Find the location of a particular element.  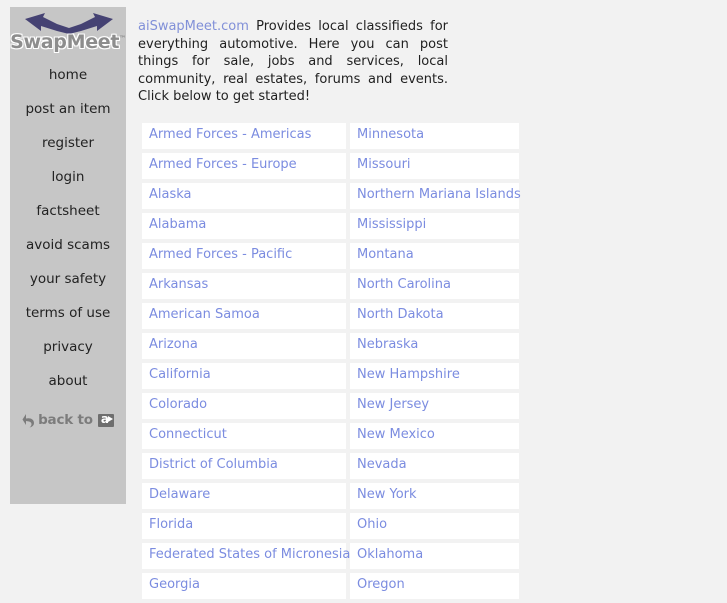

sidebar-item-home: home is located at coordinates (68, 73).